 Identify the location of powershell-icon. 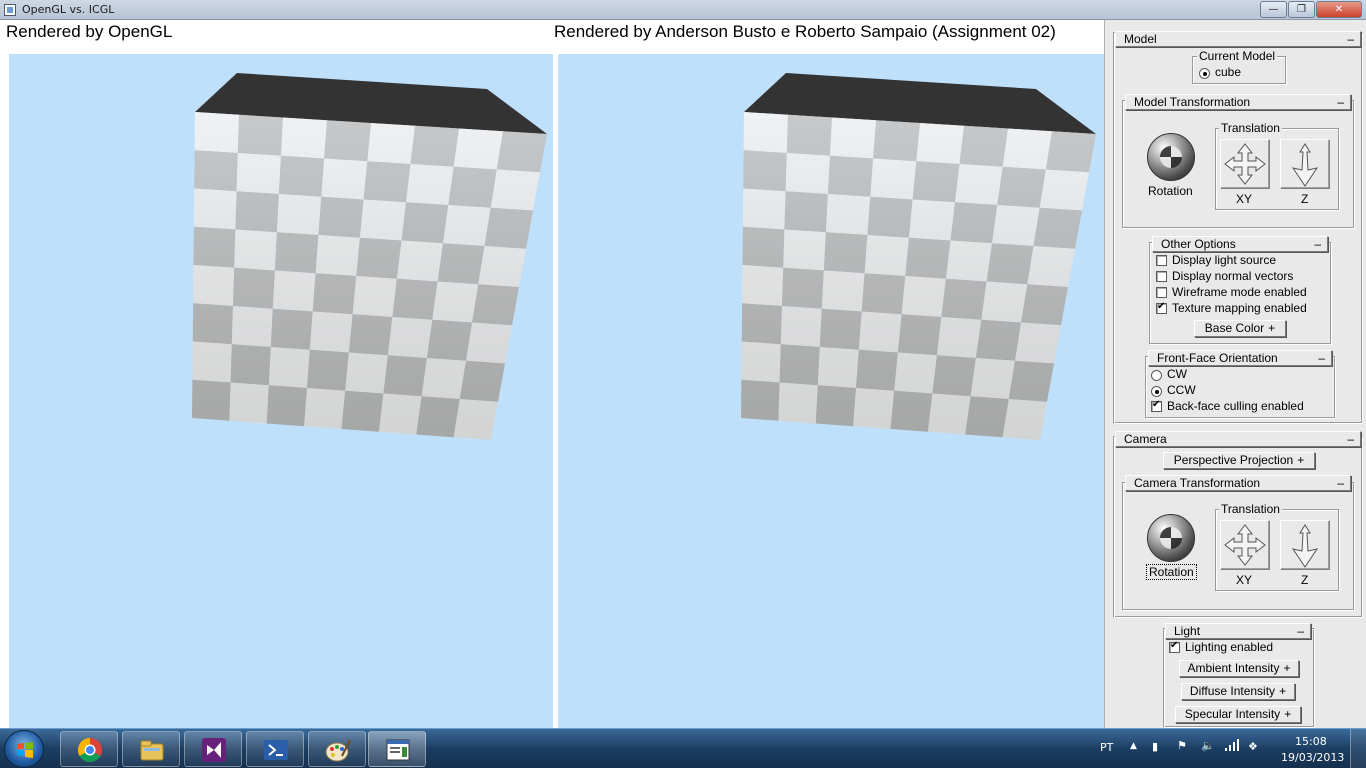
(276, 750).